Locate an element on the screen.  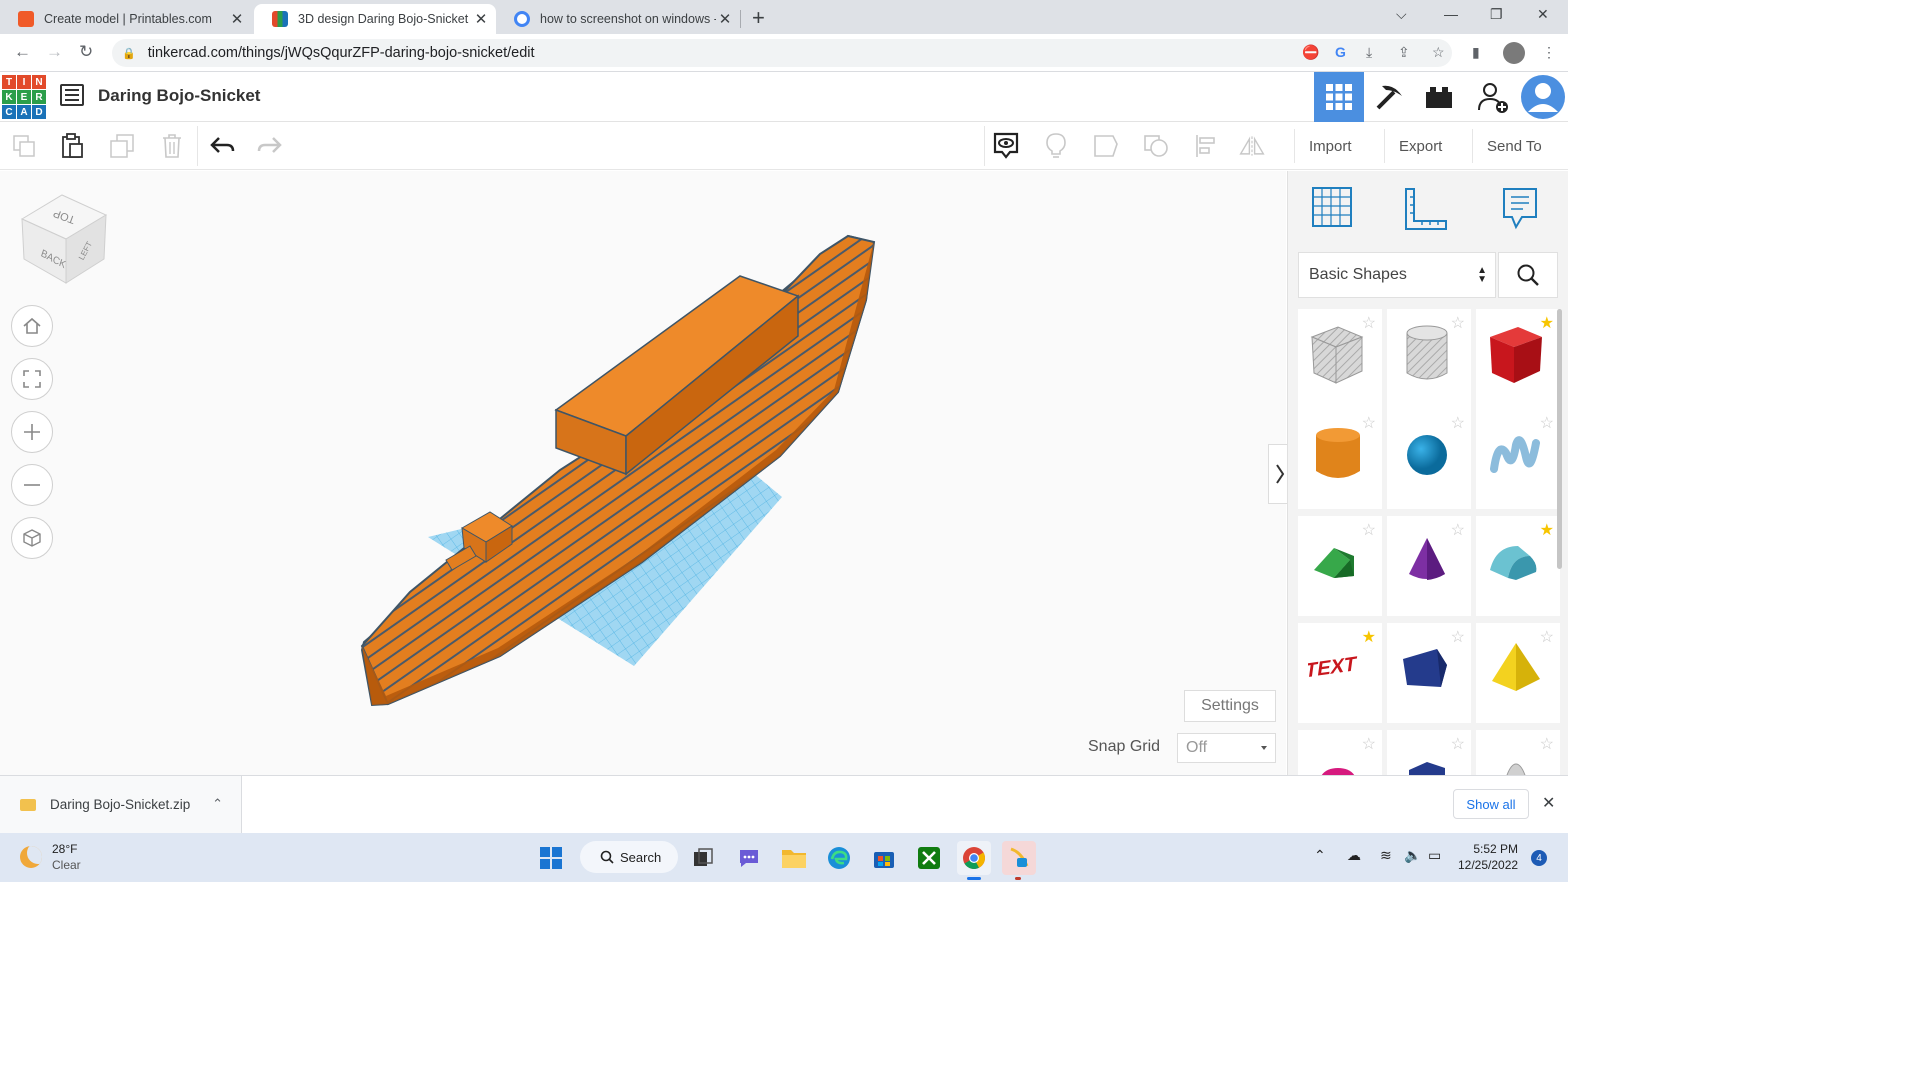
invite-user-button is located at coordinates (1493, 97).